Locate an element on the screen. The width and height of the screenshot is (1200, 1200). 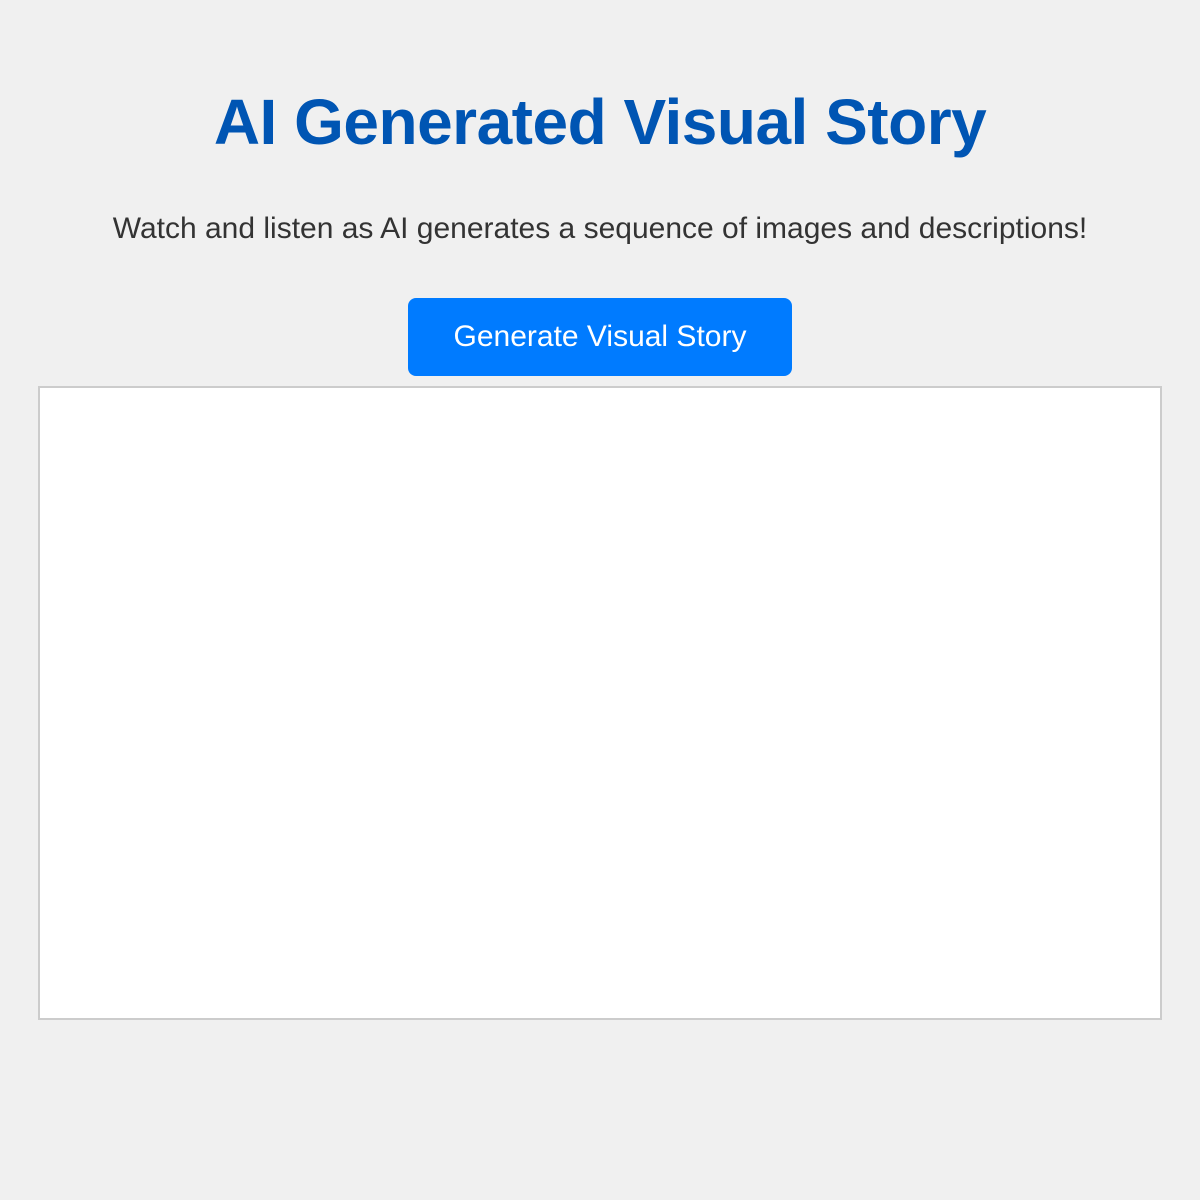
generate-visual-story-button: Generate Visual Story is located at coordinates (600, 337).